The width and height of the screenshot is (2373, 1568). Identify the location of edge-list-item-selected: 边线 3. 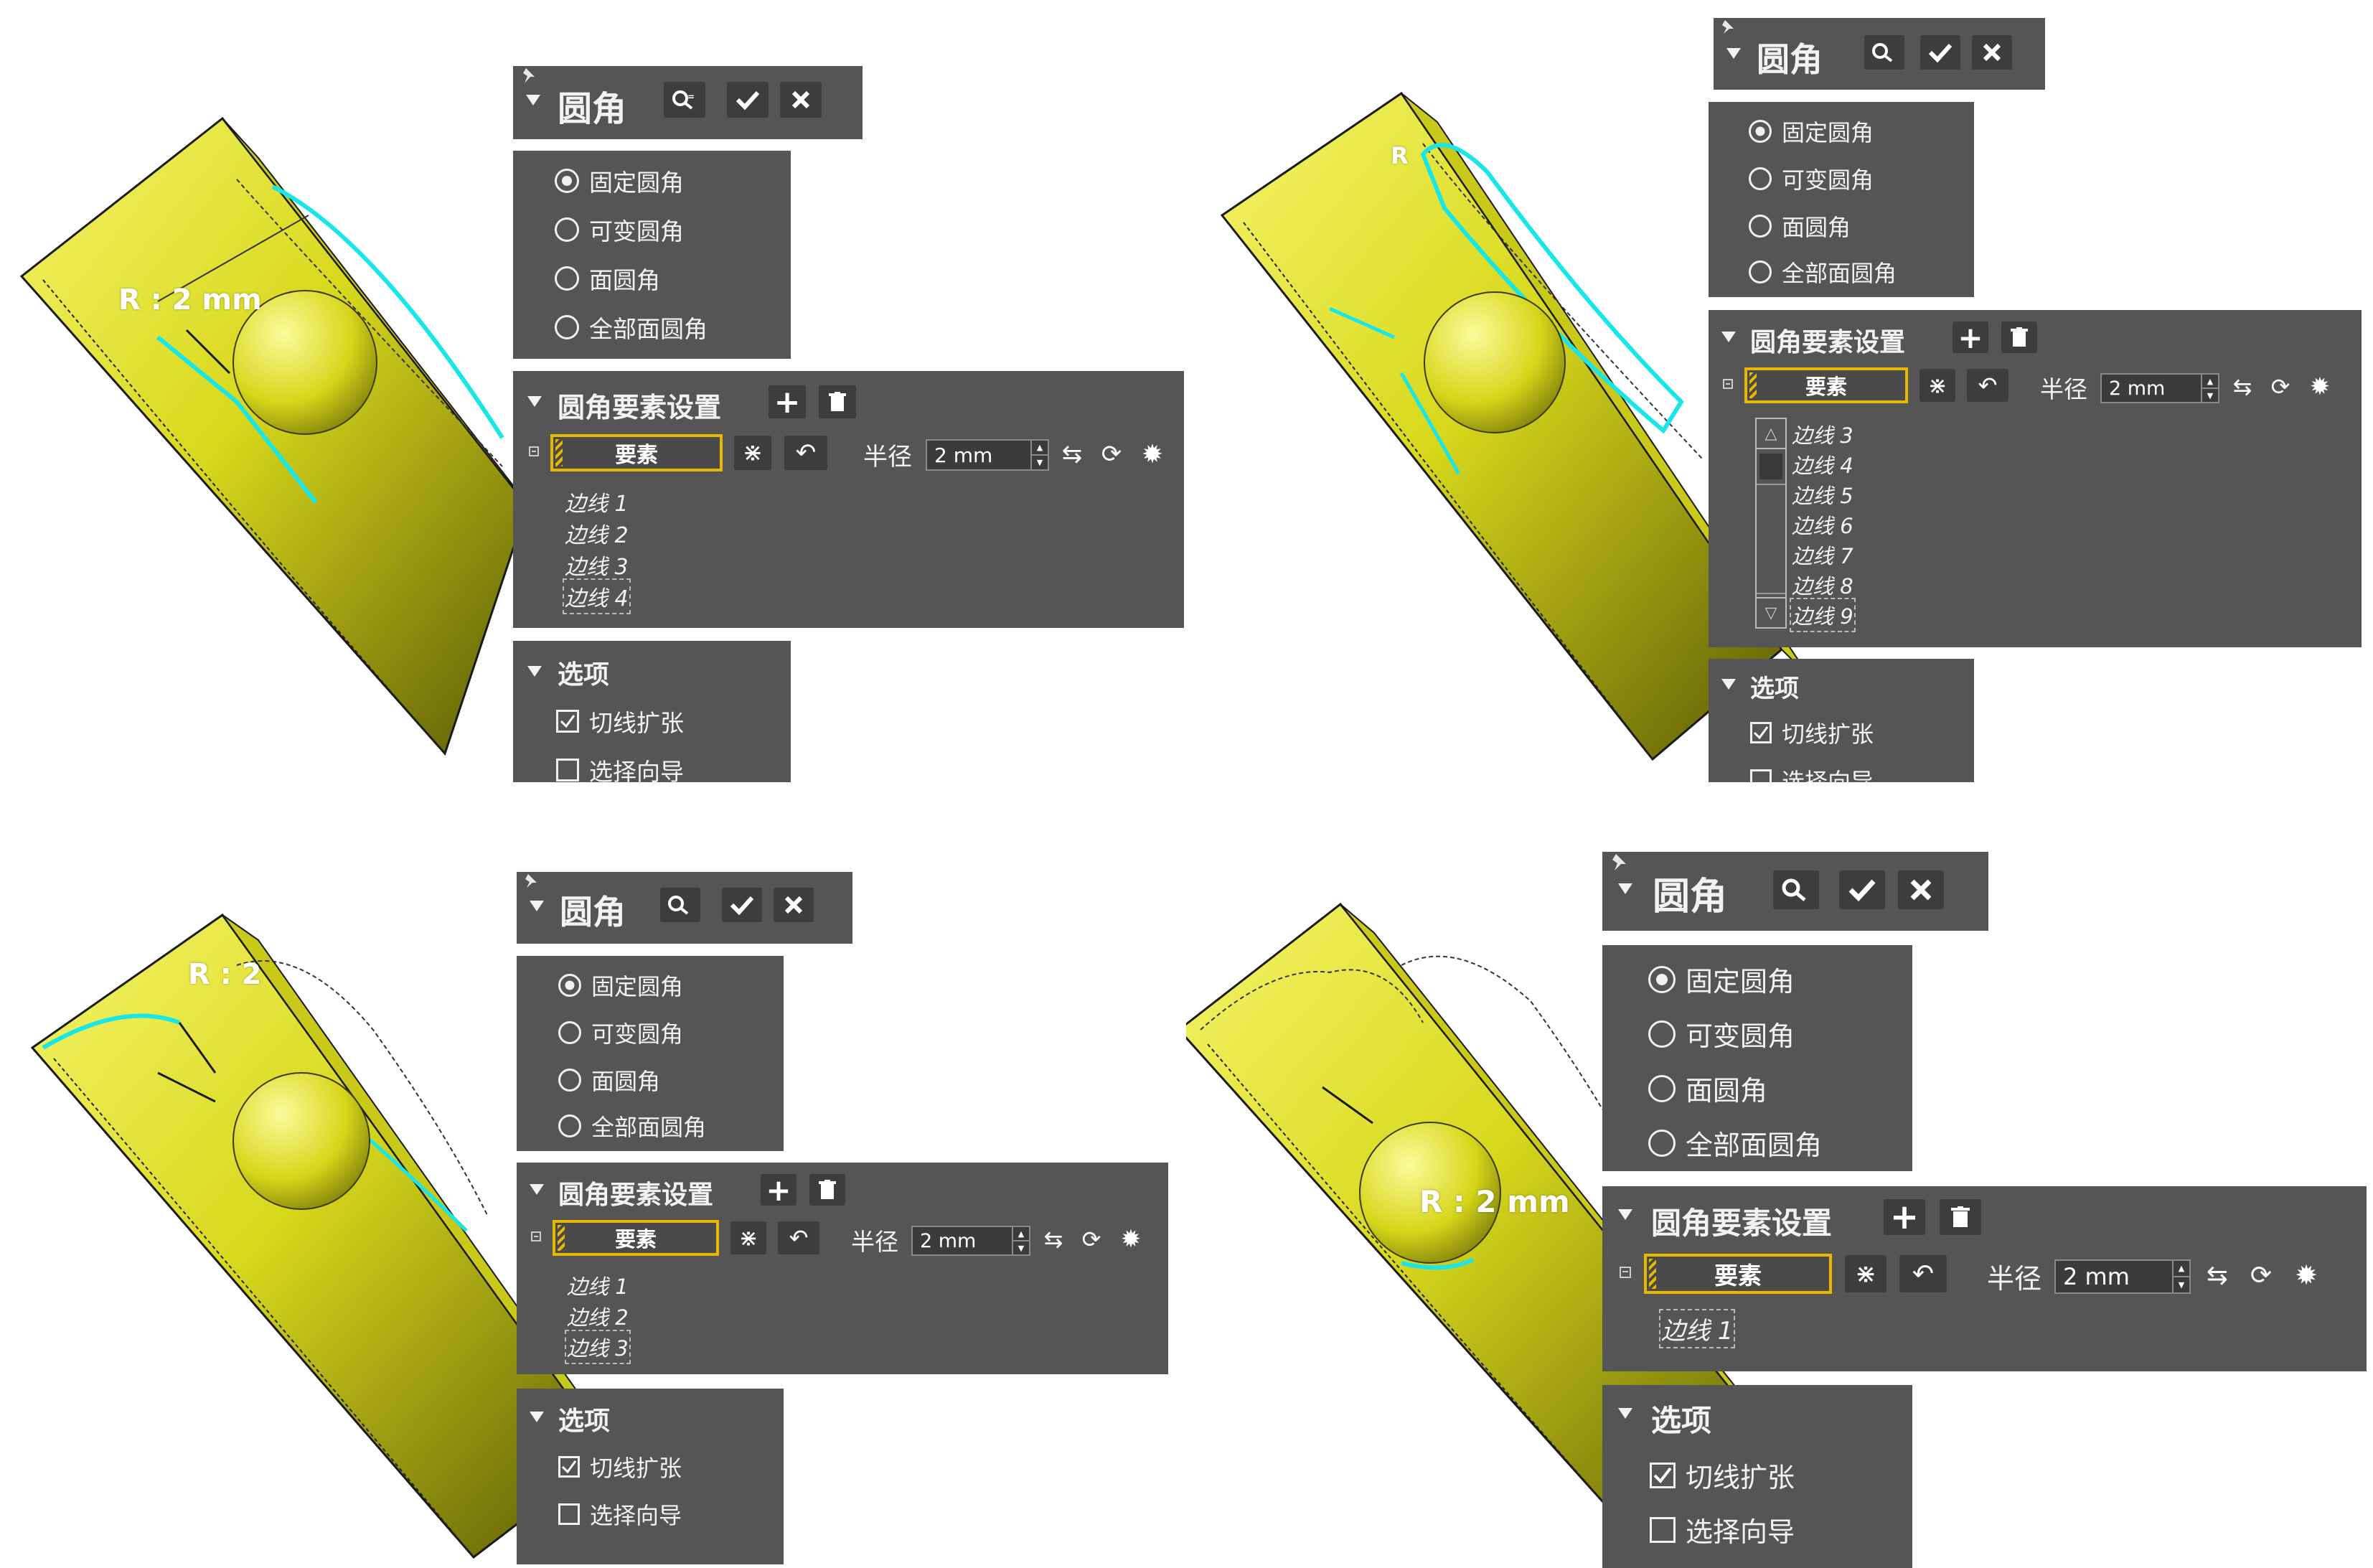
(598, 1347).